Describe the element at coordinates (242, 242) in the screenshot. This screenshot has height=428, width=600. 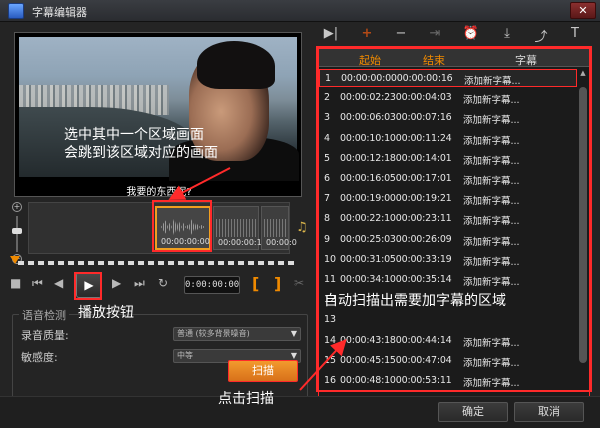
I see `clip-timecode: 00:00:00:15` at that location.